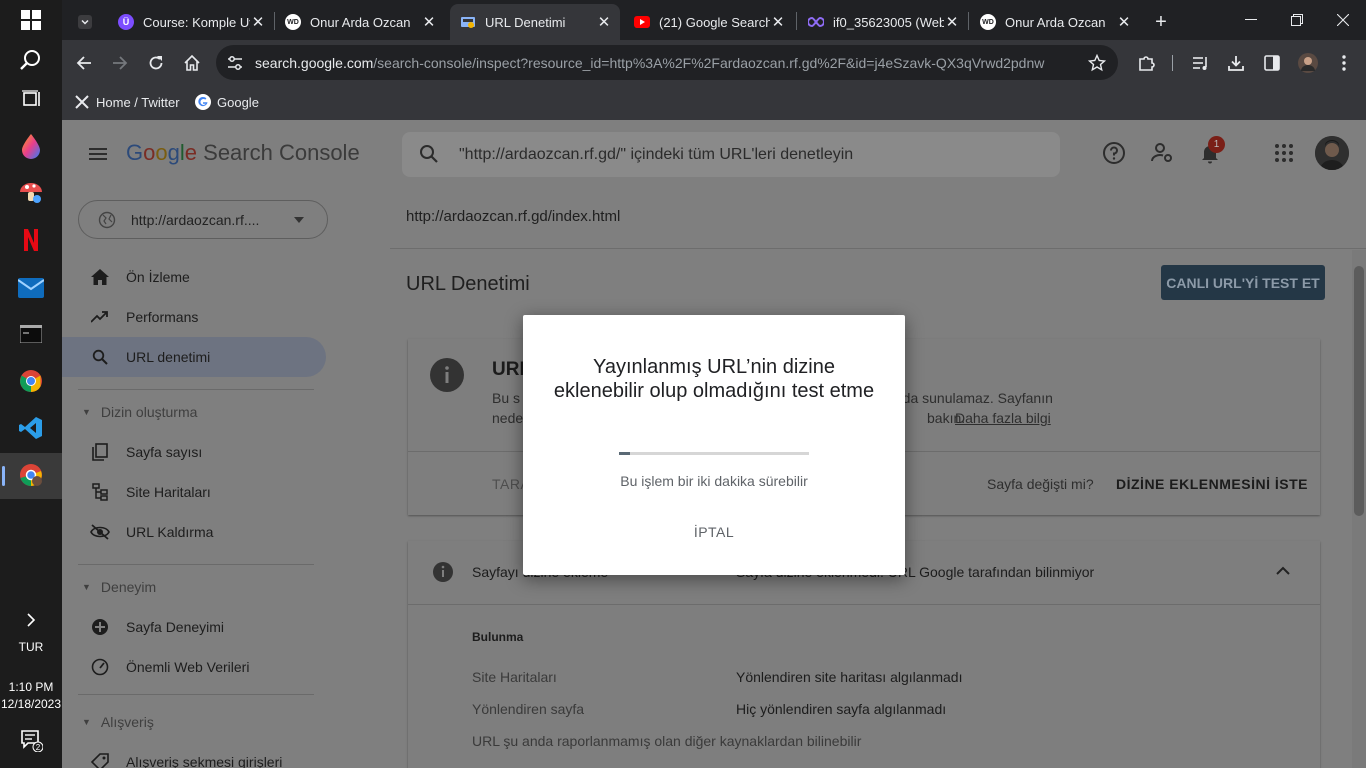 The height and width of the screenshot is (768, 1366). I want to click on terminal-icon, so click(31, 334).